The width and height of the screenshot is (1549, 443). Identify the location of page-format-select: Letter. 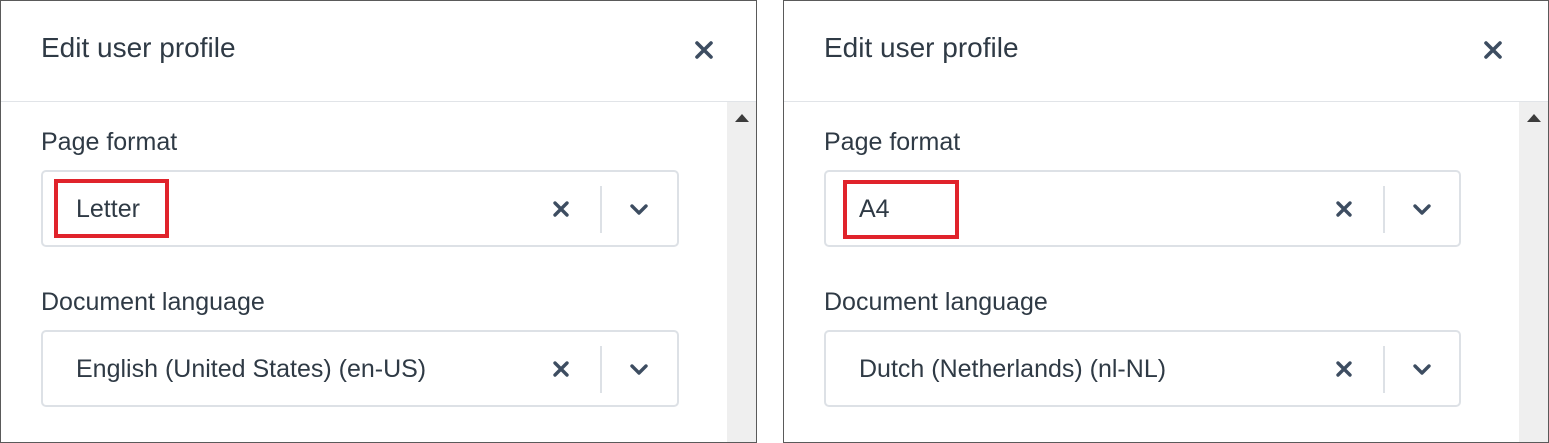
(360, 208).